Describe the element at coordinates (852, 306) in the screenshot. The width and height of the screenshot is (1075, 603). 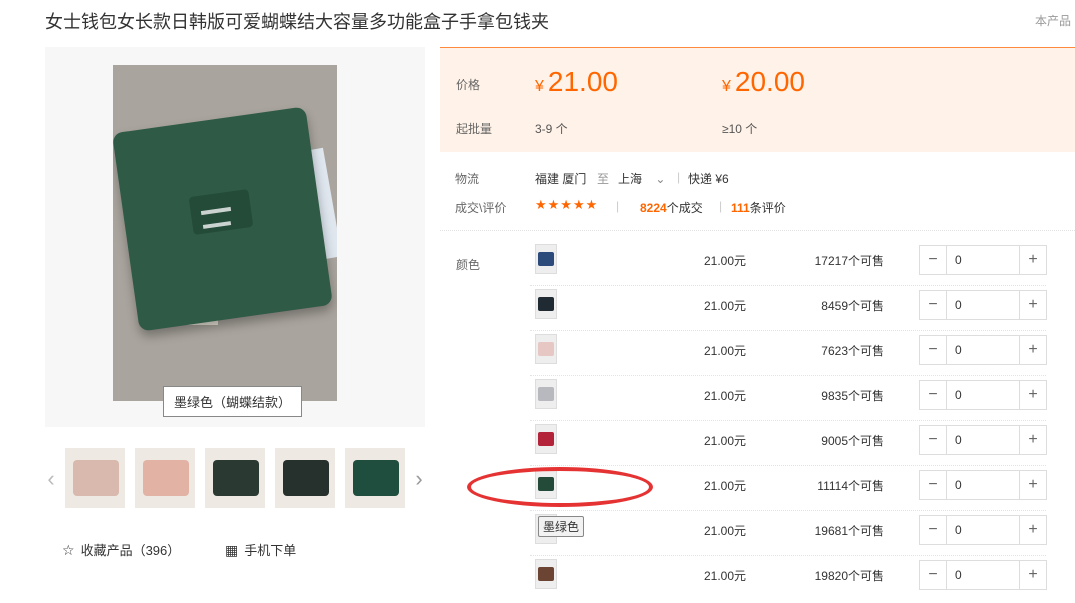
I see `sku-stock: 8459个可售` at that location.